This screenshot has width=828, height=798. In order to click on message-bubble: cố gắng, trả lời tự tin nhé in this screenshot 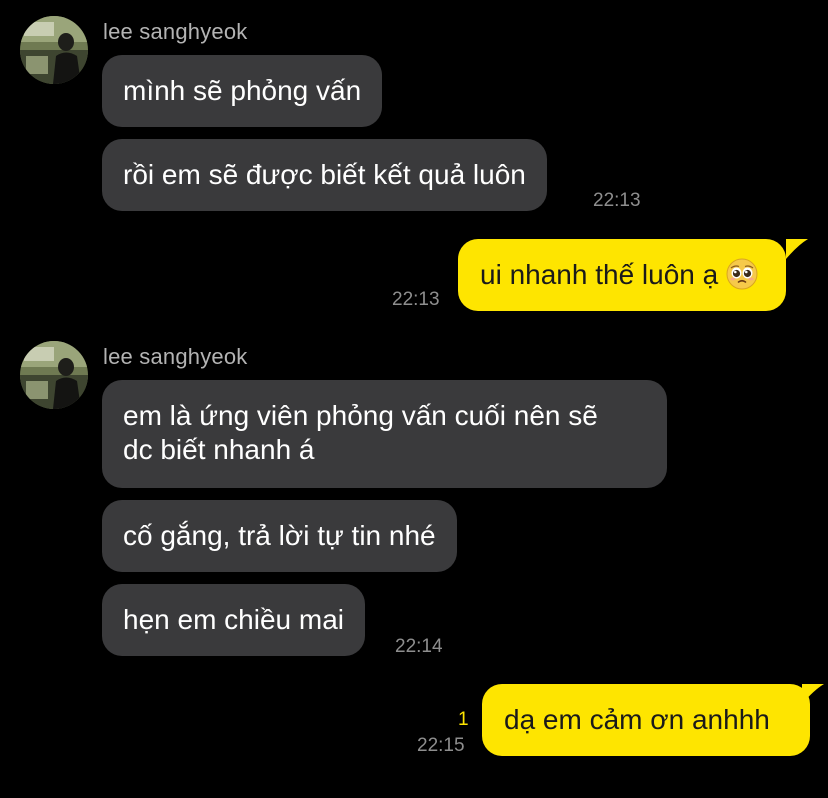, I will do `click(279, 536)`.